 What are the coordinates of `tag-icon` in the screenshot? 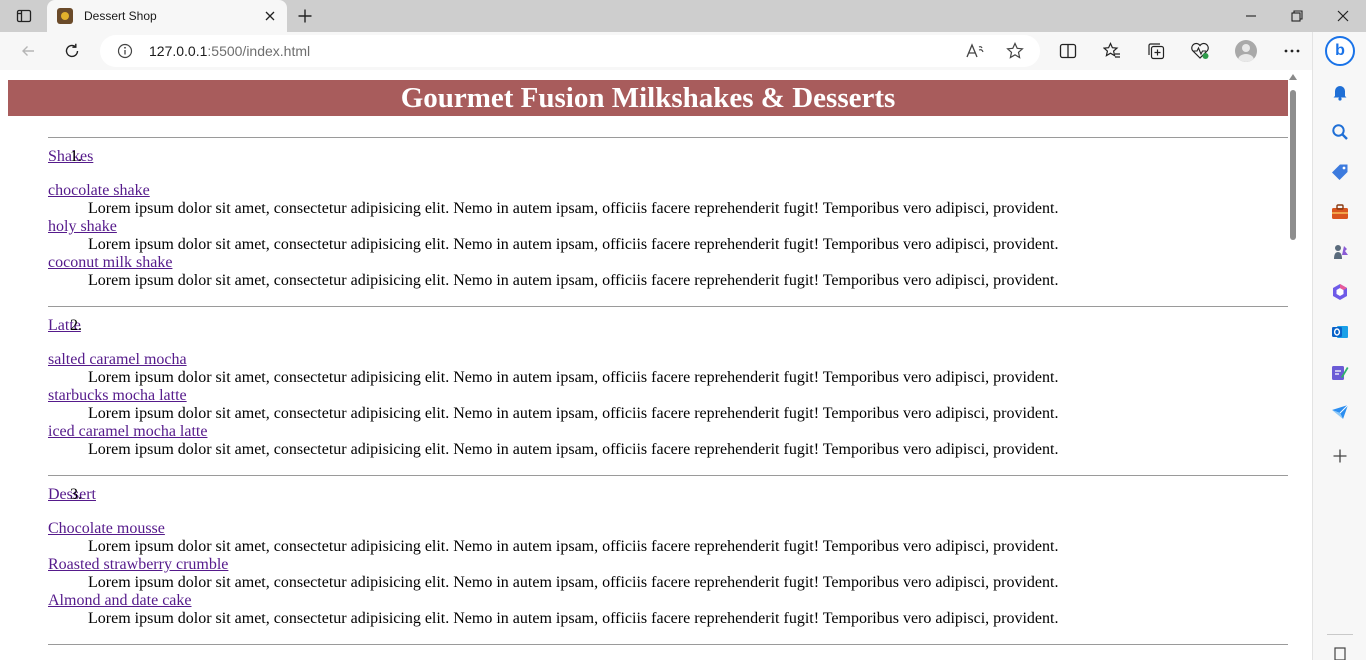 It's located at (1340, 172).